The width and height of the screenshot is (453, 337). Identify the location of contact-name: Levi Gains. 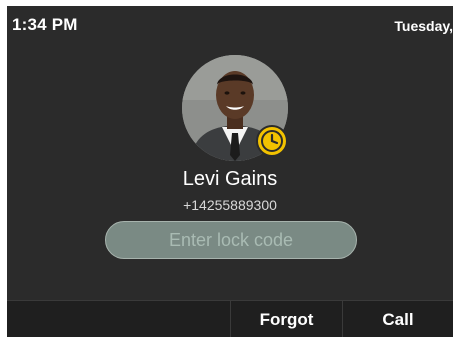
(230, 179).